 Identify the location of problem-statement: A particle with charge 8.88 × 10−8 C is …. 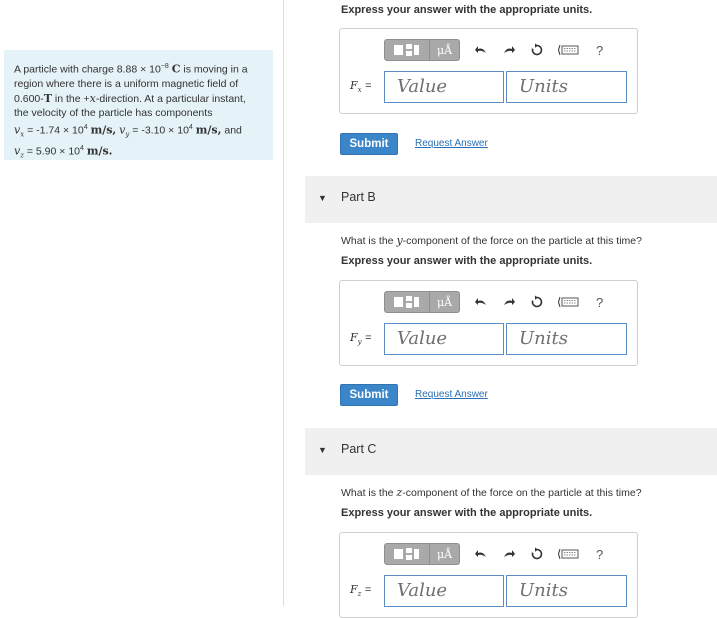
(138, 105).